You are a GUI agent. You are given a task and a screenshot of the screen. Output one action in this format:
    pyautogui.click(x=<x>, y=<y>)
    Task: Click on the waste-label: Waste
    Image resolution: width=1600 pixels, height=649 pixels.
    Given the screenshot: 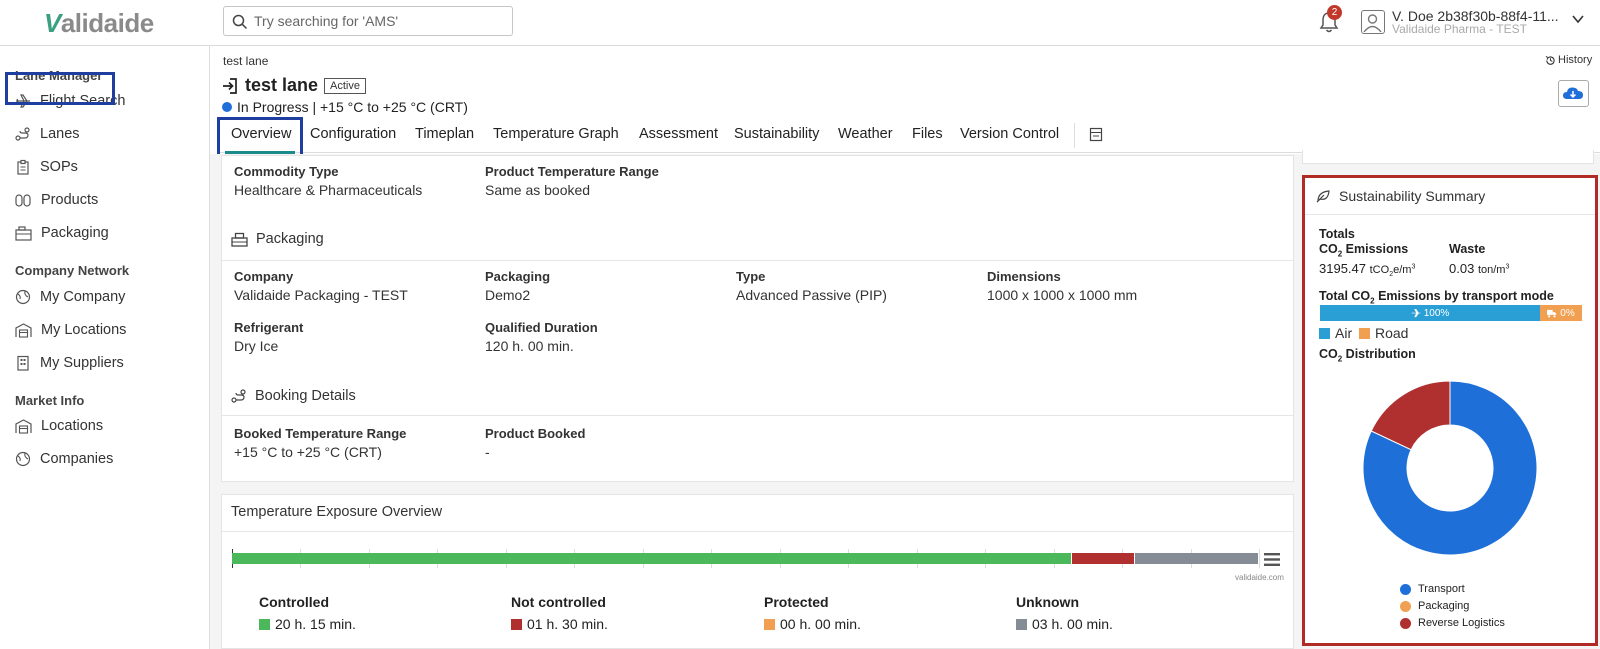 What is the action you would take?
    pyautogui.click(x=1467, y=249)
    